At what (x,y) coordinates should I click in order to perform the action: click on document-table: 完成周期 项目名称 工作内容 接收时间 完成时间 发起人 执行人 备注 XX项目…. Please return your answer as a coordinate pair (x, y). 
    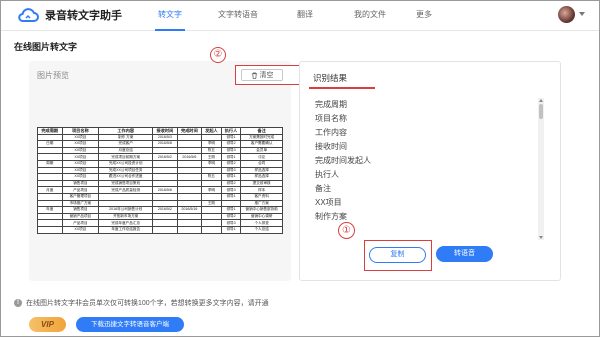
    Looking at the image, I should click on (160, 180).